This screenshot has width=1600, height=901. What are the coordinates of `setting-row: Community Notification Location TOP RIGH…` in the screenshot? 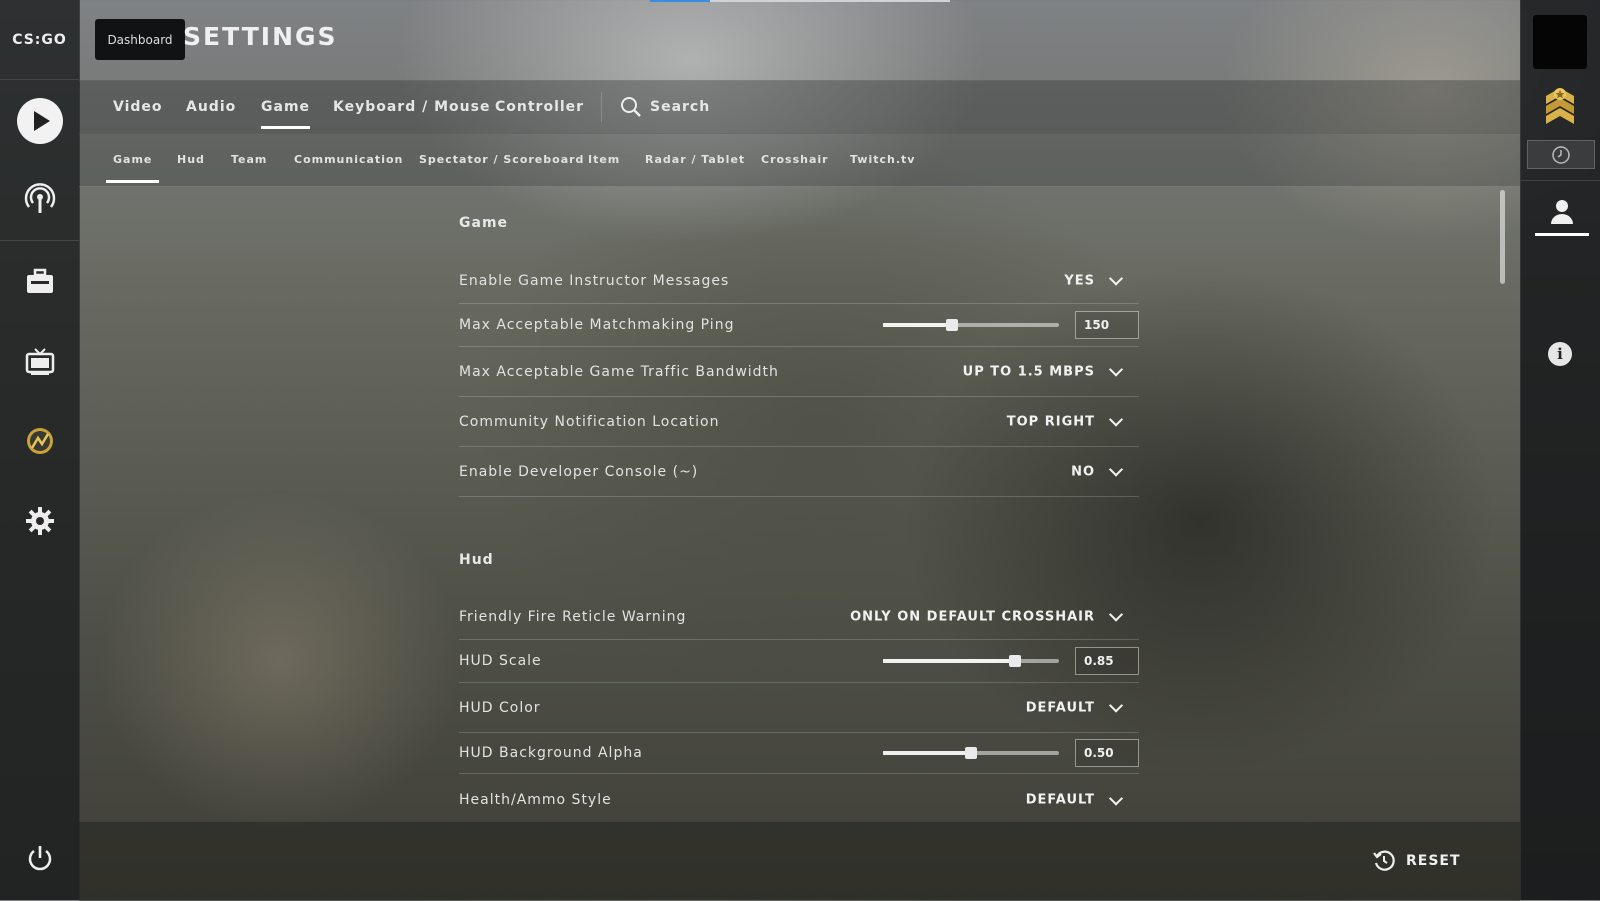 It's located at (799, 422).